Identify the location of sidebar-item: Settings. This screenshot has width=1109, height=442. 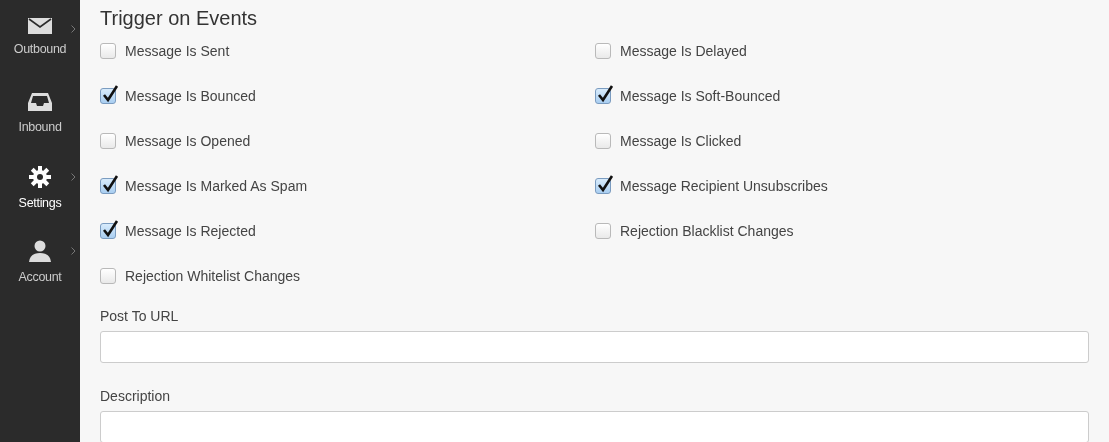
(40, 185).